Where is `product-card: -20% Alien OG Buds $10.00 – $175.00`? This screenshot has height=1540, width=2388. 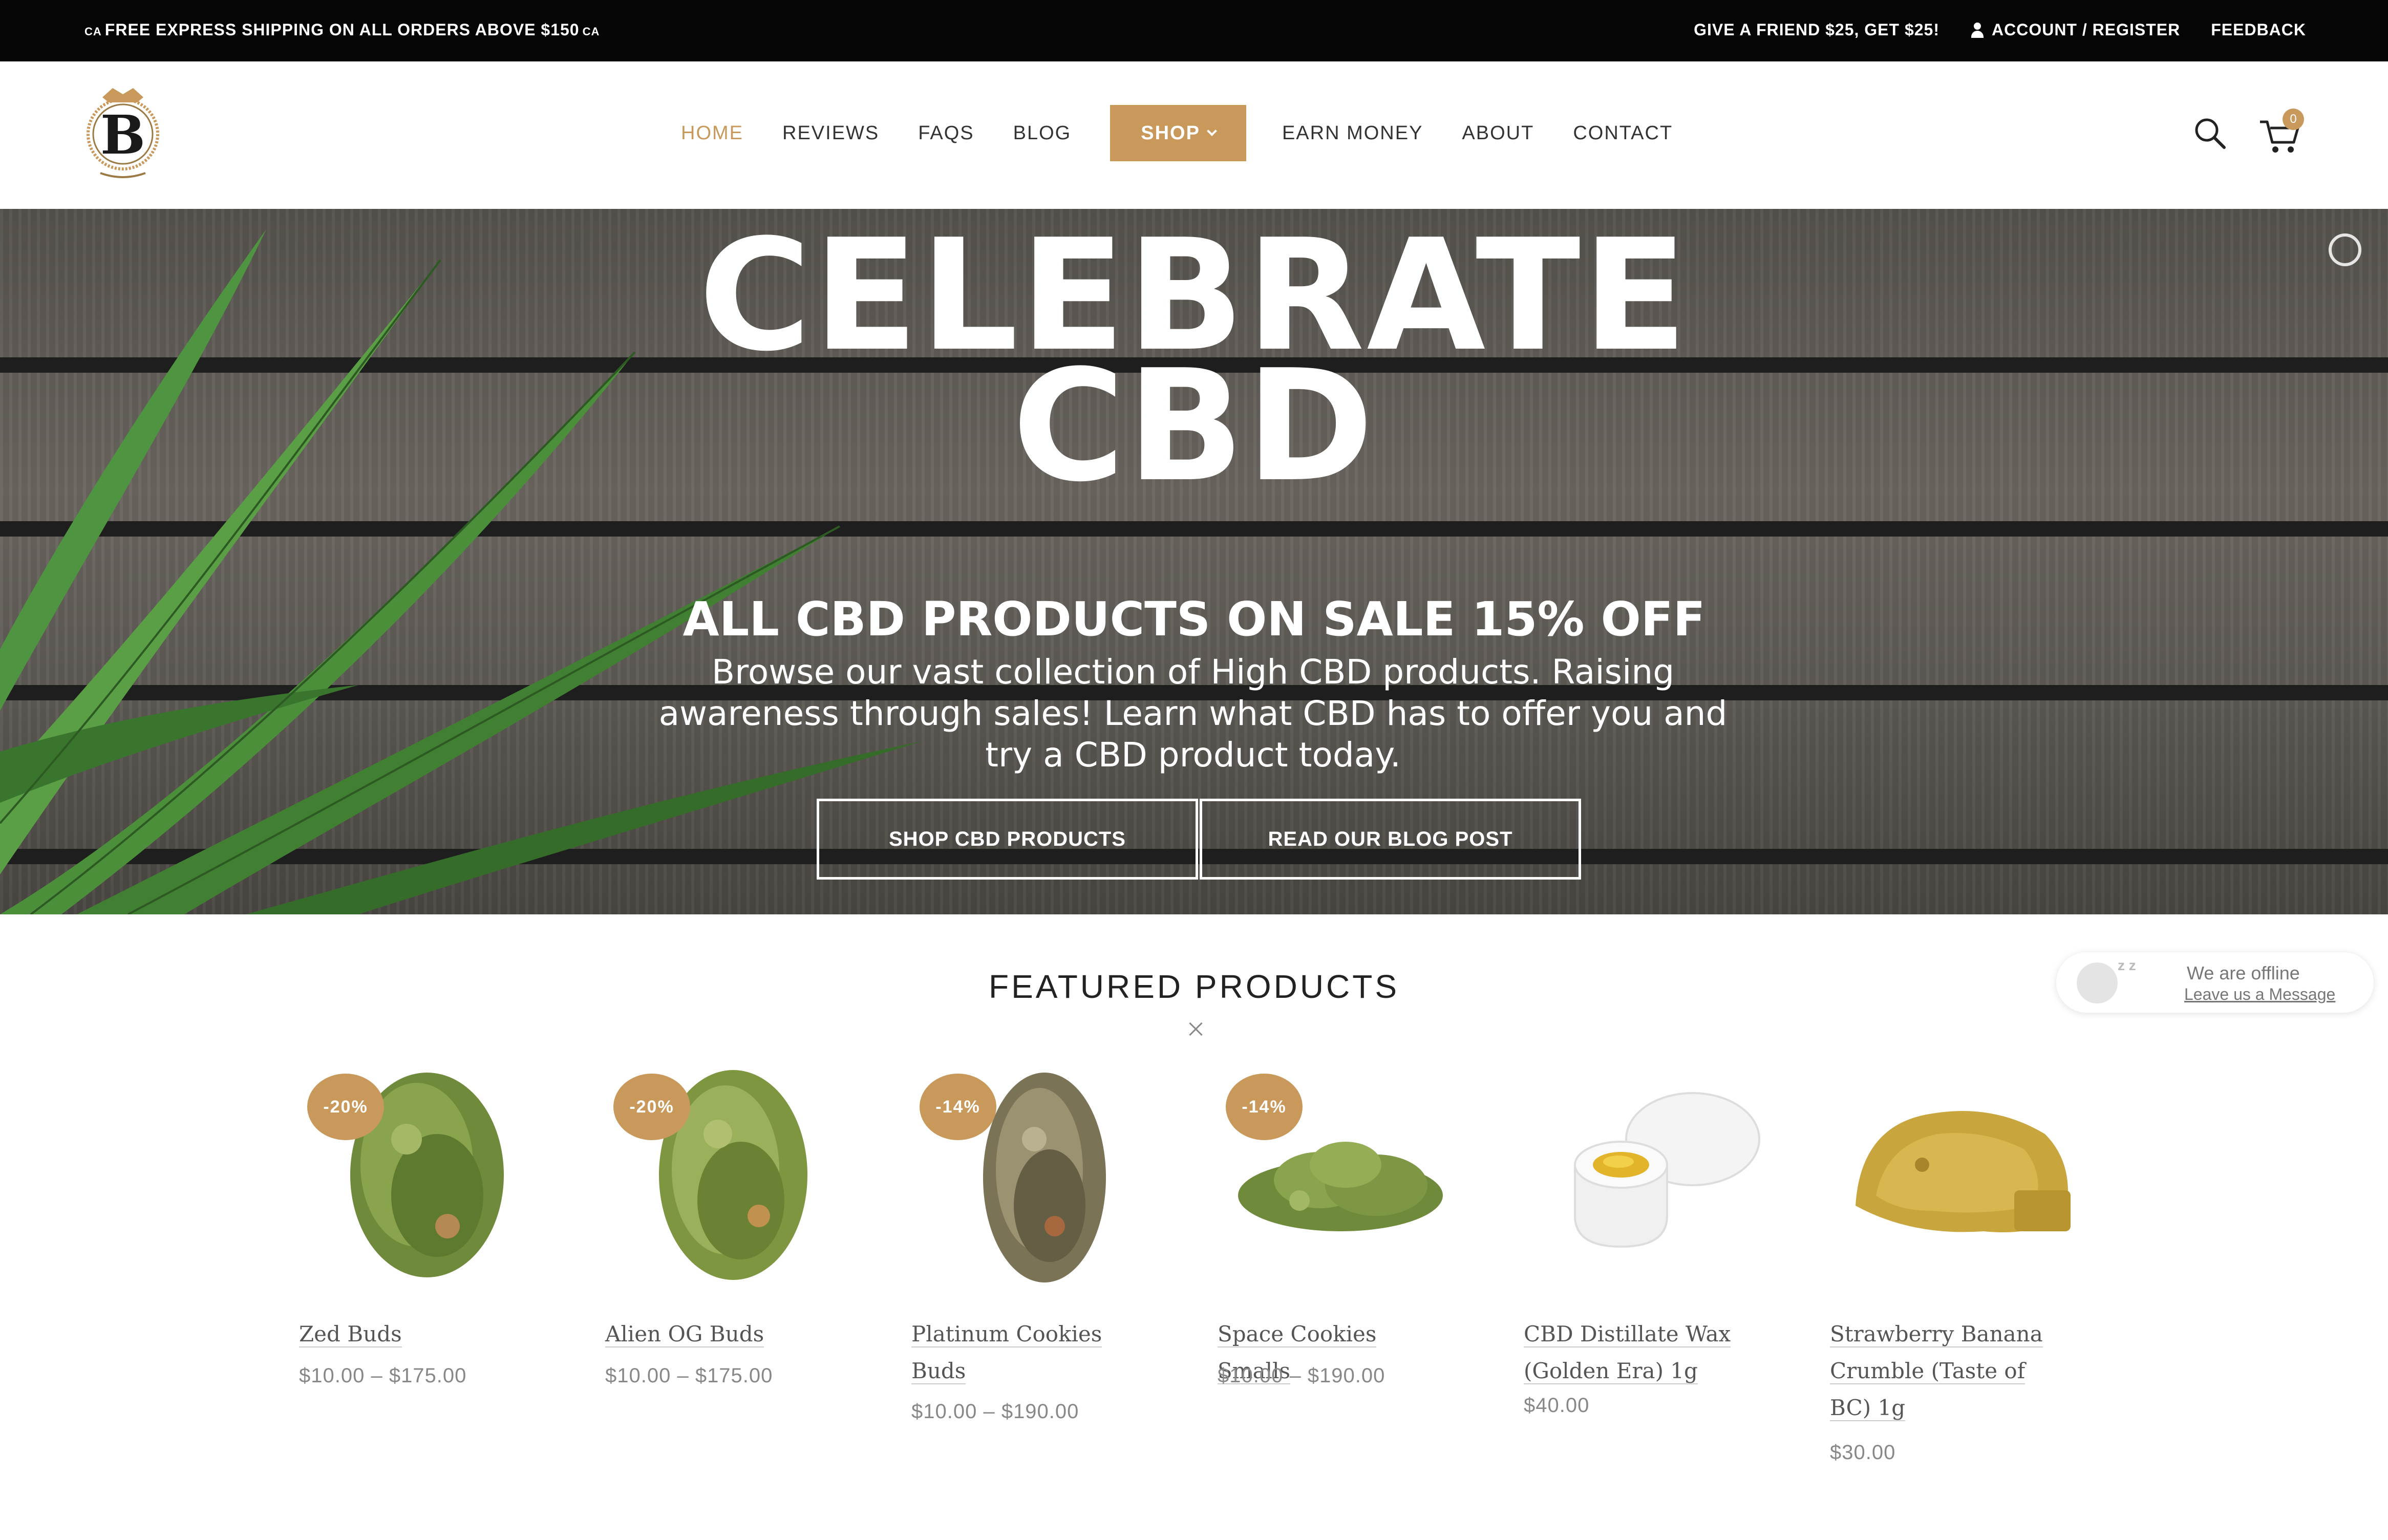 product-card: -20% Alien OG Buds $10.00 – $175.00 is located at coordinates (743, 1225).